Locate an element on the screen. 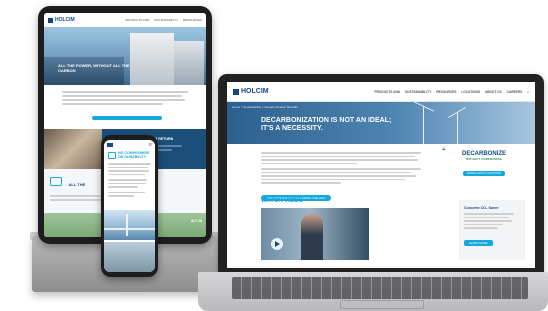  bridge-tower is located at coordinates (127, 225).